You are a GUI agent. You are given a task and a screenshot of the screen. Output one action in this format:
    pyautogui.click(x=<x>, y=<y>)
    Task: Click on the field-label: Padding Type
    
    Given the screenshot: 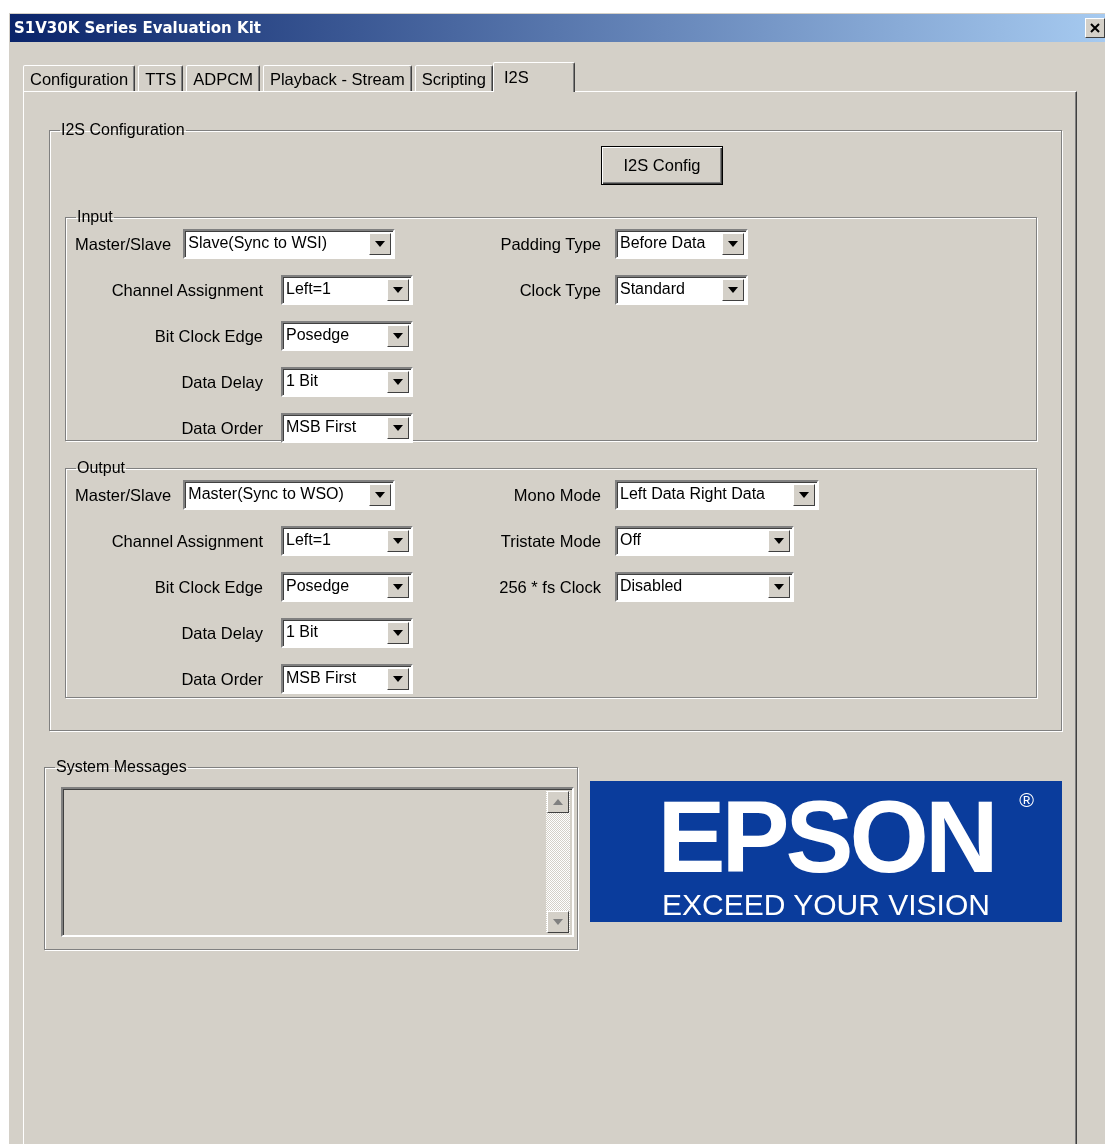 What is the action you would take?
    pyautogui.click(x=550, y=244)
    